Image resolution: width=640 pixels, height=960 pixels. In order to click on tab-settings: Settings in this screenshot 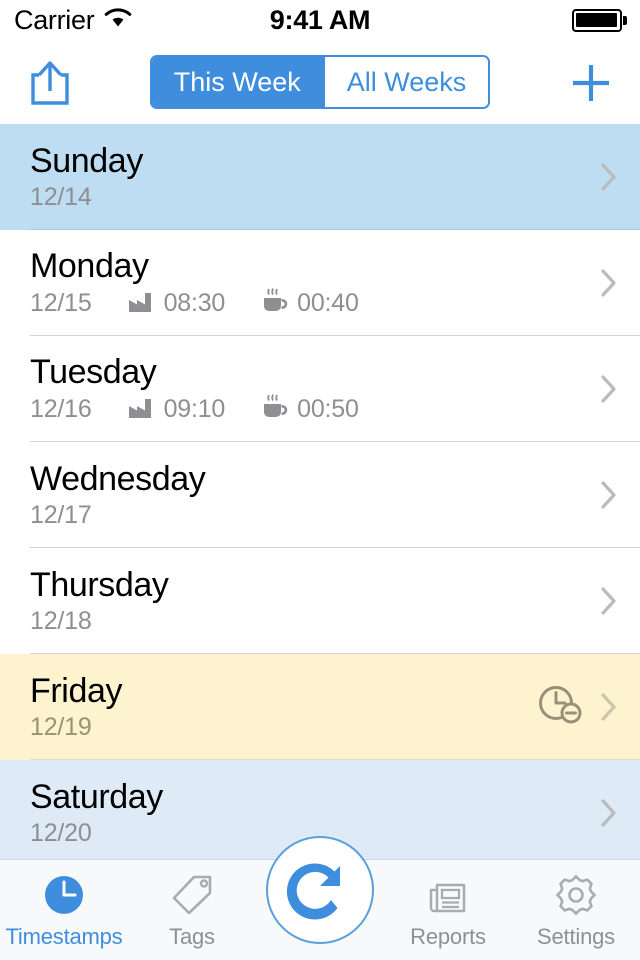, I will do `click(576, 910)`.